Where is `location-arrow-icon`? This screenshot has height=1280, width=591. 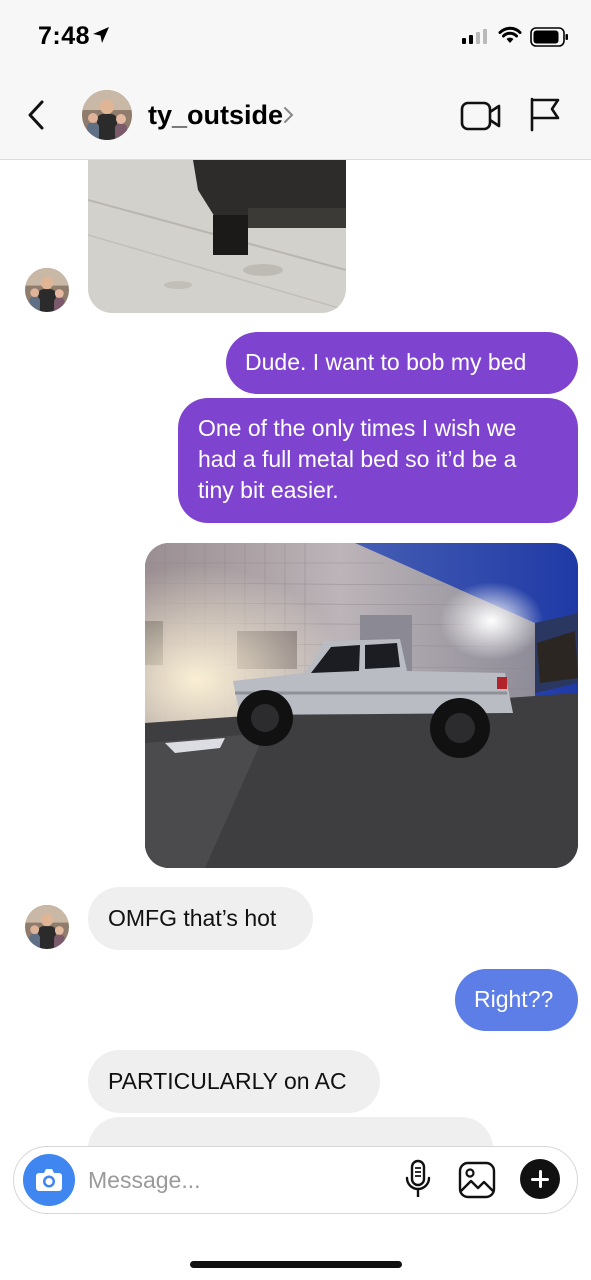 location-arrow-icon is located at coordinates (101, 35).